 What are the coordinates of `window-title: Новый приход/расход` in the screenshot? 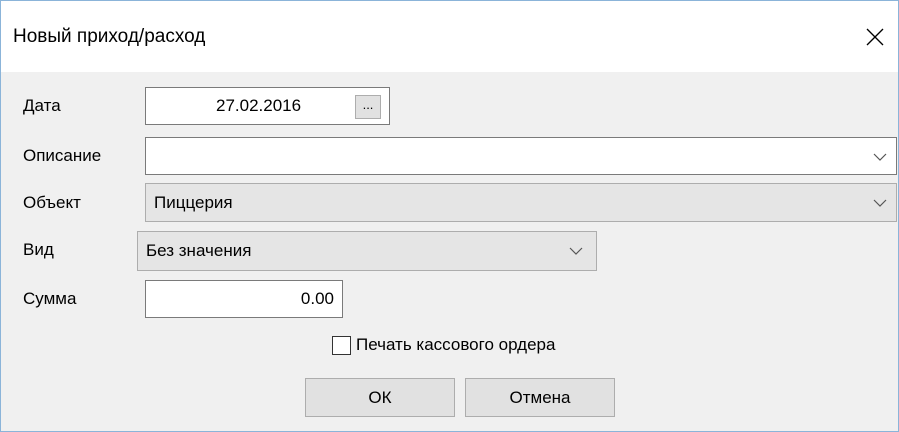 It's located at (109, 36).